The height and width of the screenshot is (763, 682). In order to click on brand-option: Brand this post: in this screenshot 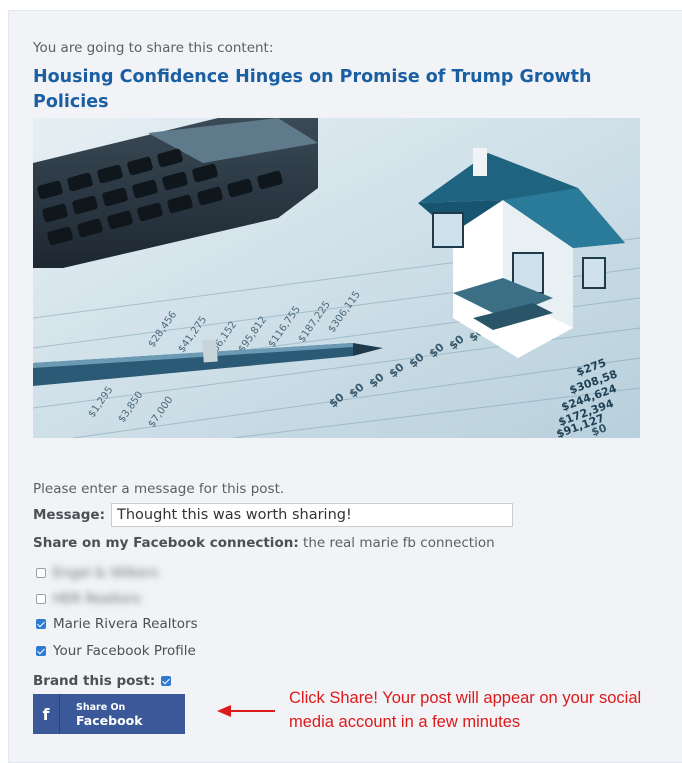, I will do `click(102, 681)`.